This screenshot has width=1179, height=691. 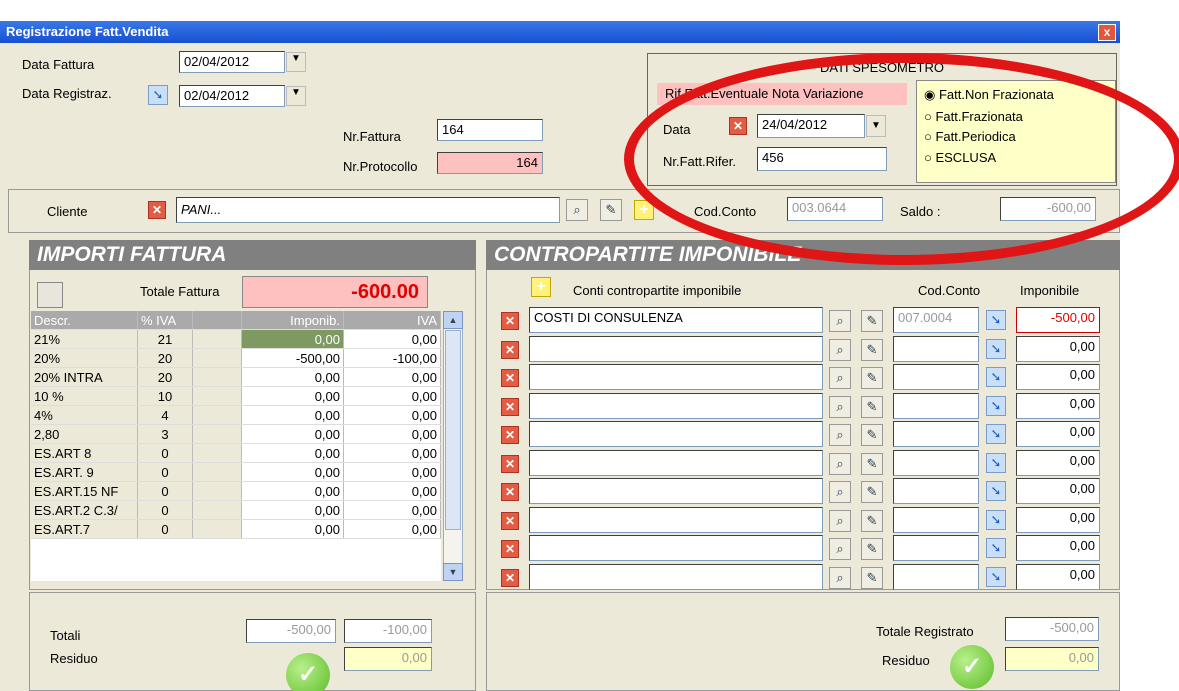 I want to click on table-row: 10 % 10 0,00 0,00, so click(x=236, y=396).